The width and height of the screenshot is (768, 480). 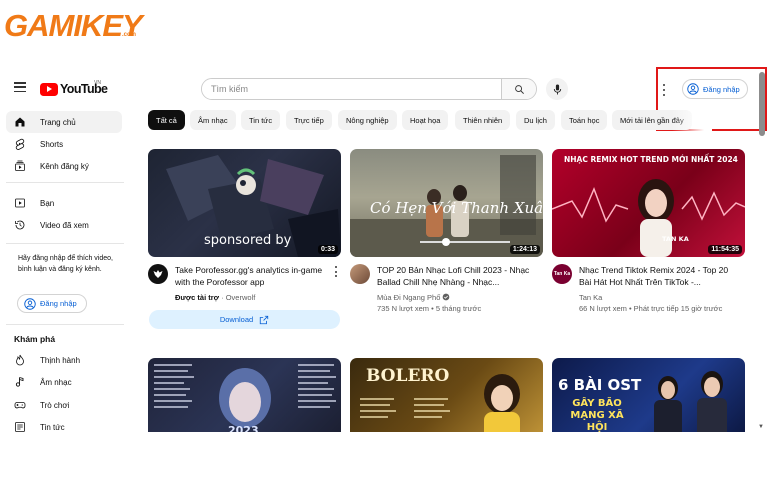 I want to click on search-button, so click(x=518, y=89).